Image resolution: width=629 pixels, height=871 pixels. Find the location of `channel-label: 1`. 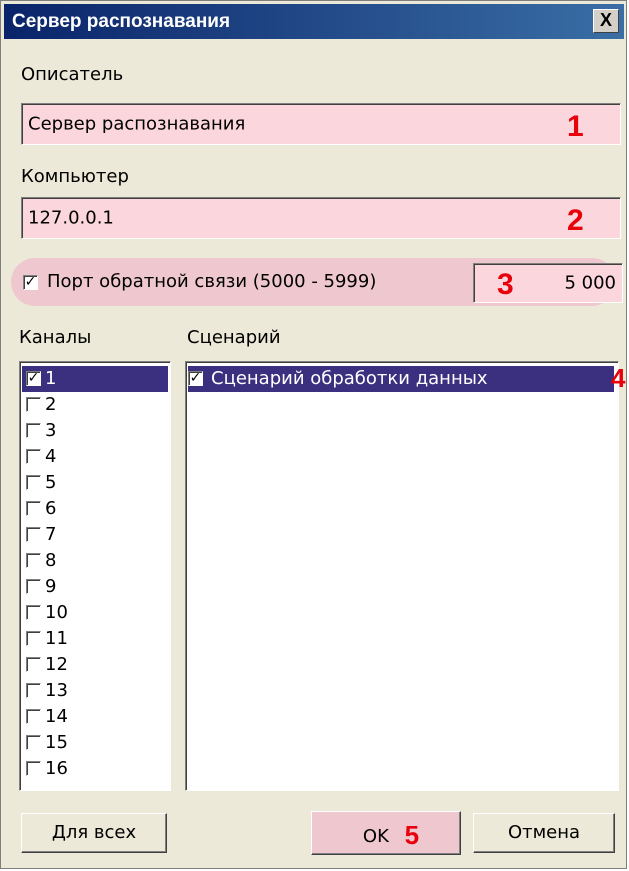

channel-label: 1 is located at coordinates (51, 378).